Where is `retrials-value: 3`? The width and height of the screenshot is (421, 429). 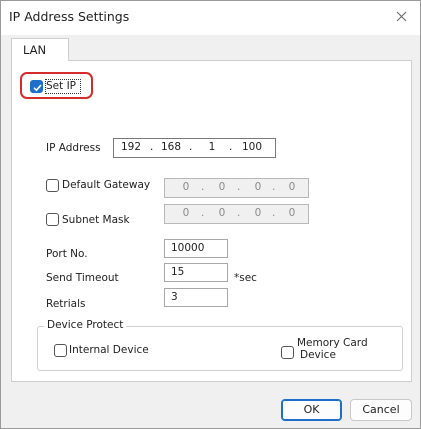
retrials-value: 3 is located at coordinates (174, 297).